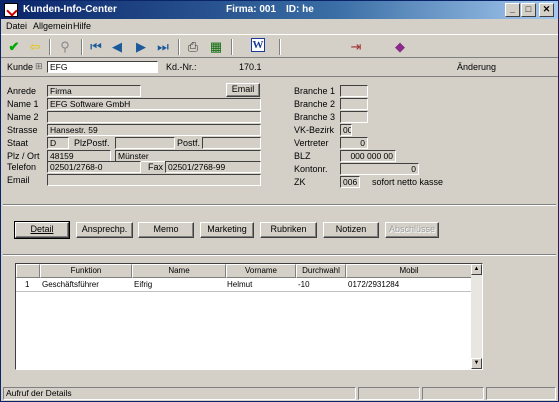  Describe the element at coordinates (409, 271) in the screenshot. I see `column-header-mobil: Mobil` at that location.